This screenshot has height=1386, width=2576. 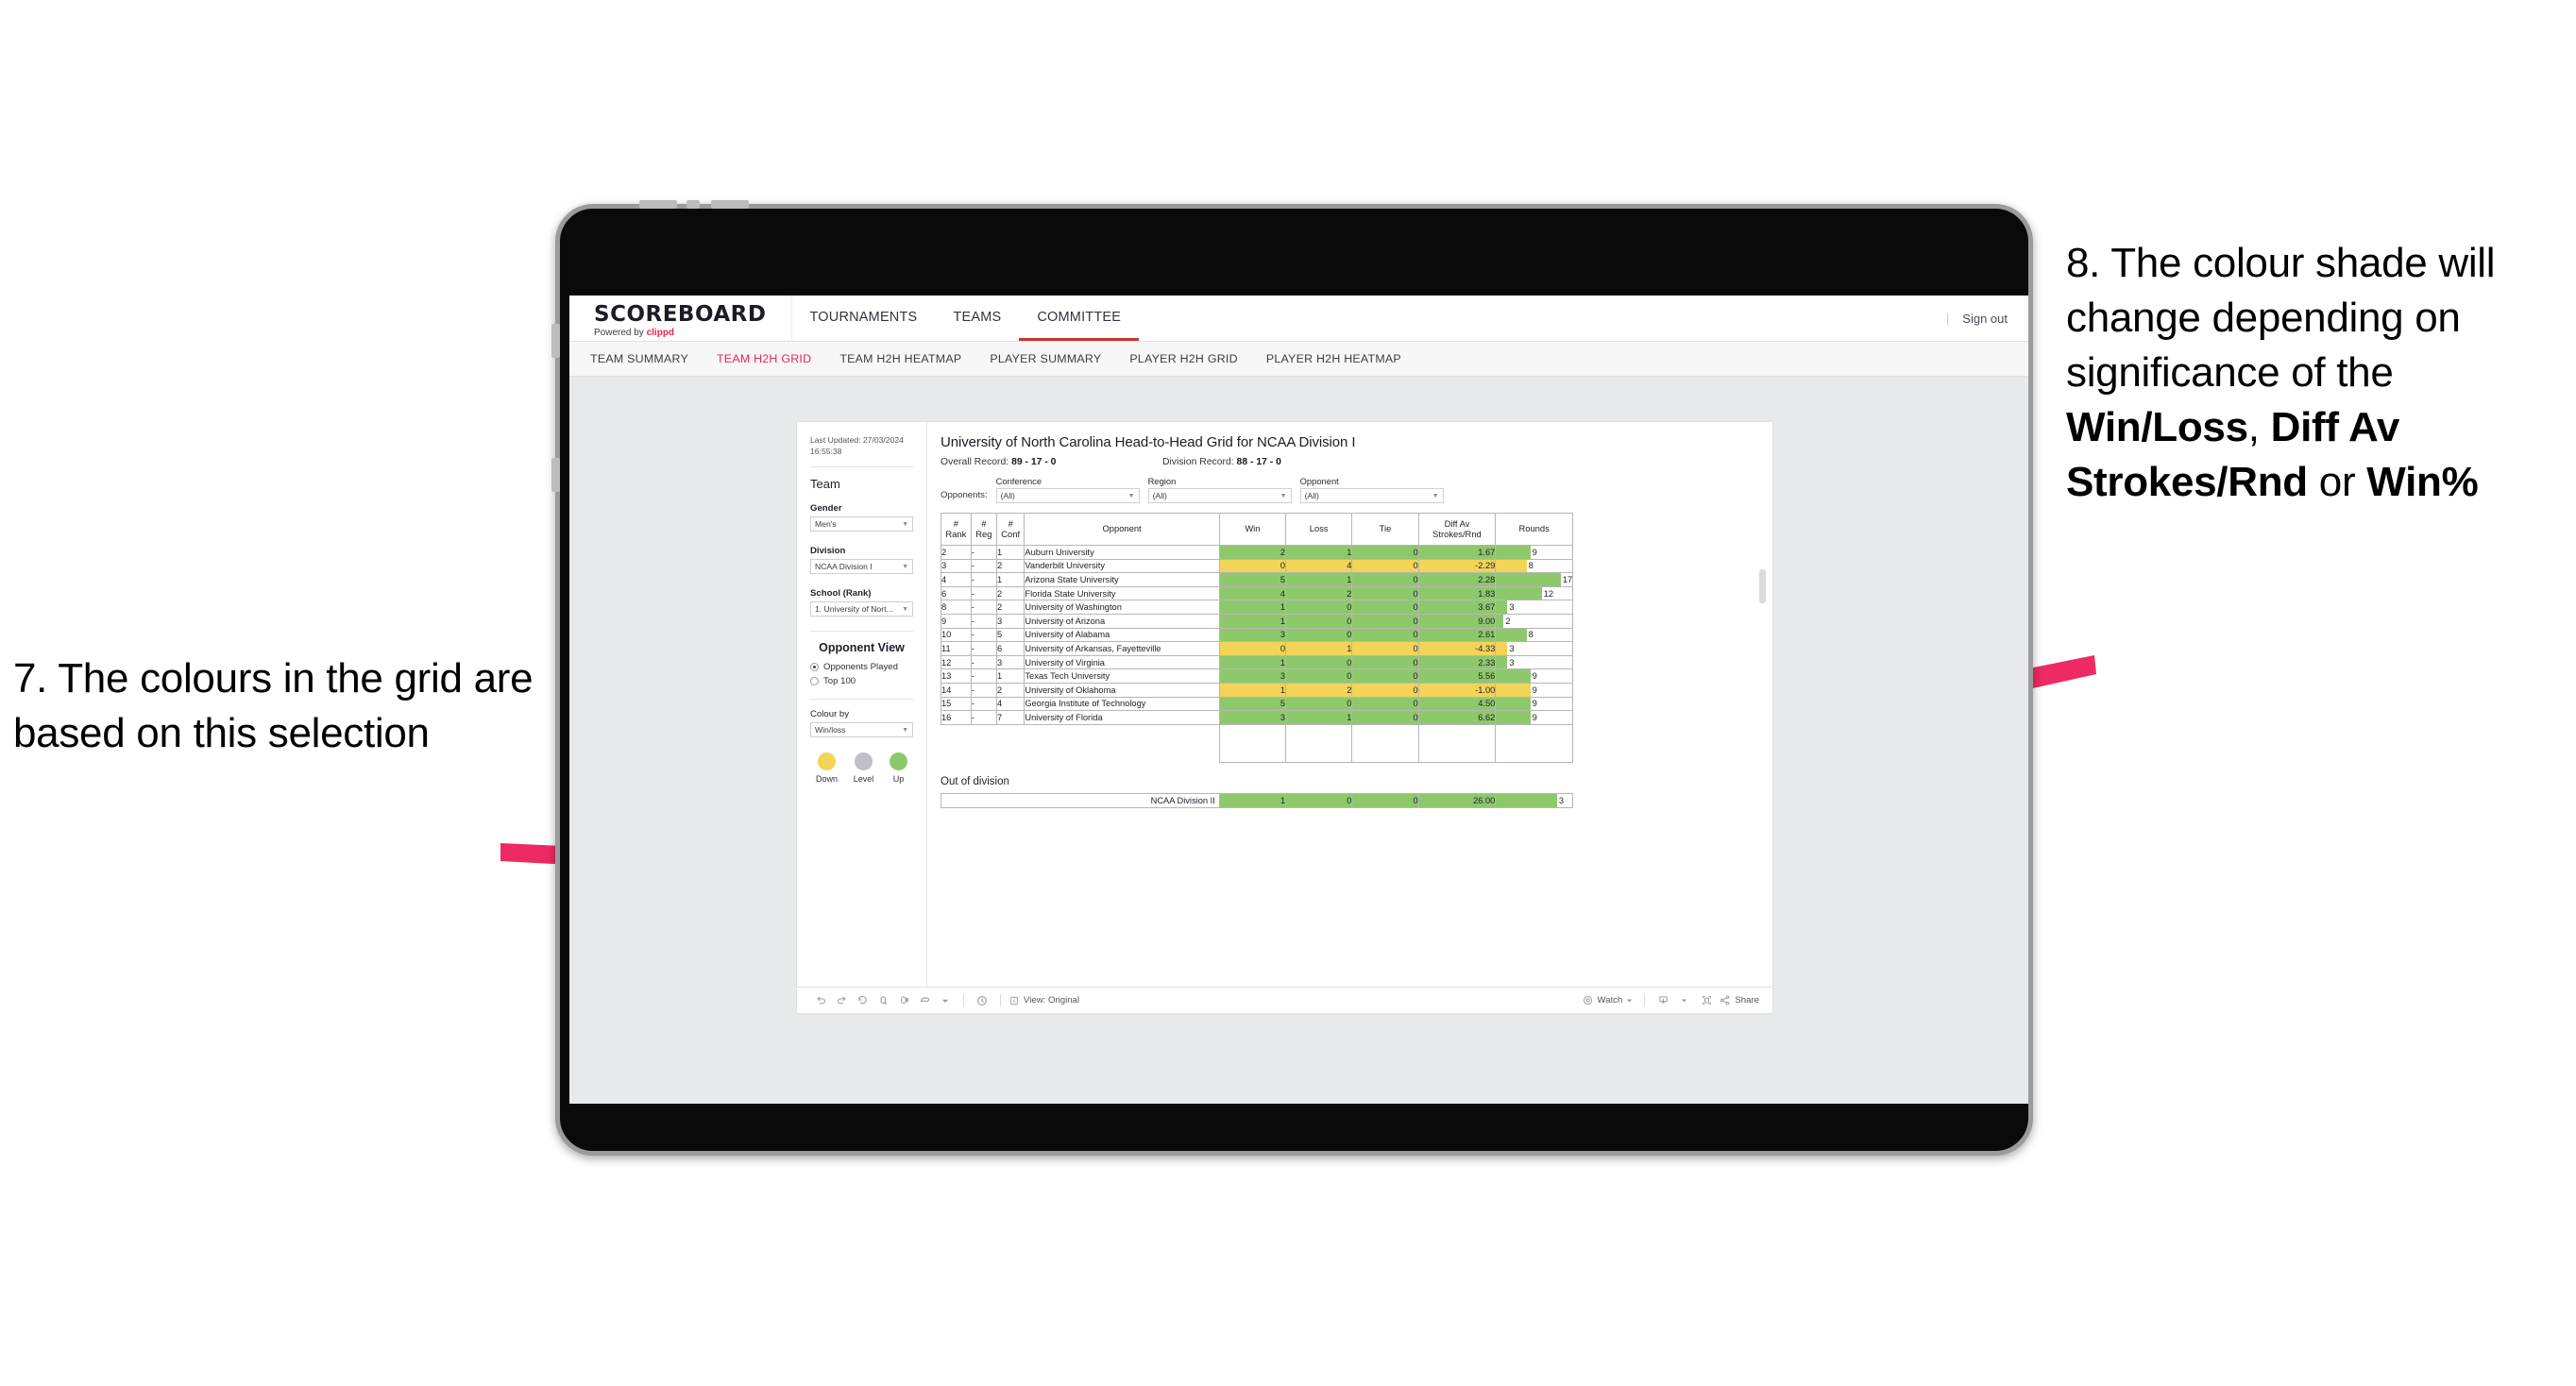 What do you see at coordinates (1010, 676) in the screenshot?
I see `cell-conf: 1` at bounding box center [1010, 676].